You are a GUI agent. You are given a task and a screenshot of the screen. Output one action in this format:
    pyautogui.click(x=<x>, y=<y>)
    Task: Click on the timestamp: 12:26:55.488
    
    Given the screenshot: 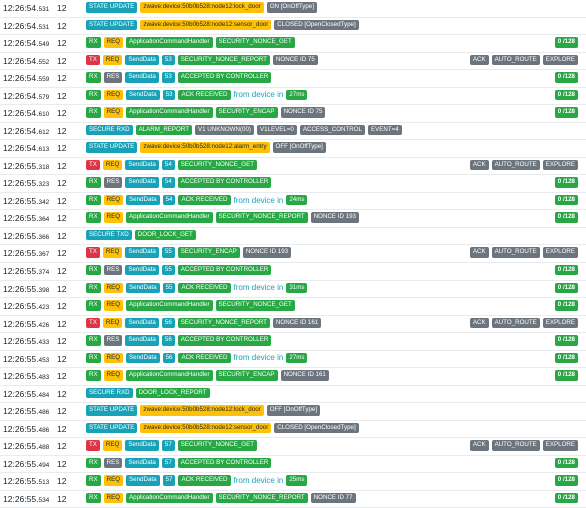 What is the action you would take?
    pyautogui.click(x=26, y=446)
    